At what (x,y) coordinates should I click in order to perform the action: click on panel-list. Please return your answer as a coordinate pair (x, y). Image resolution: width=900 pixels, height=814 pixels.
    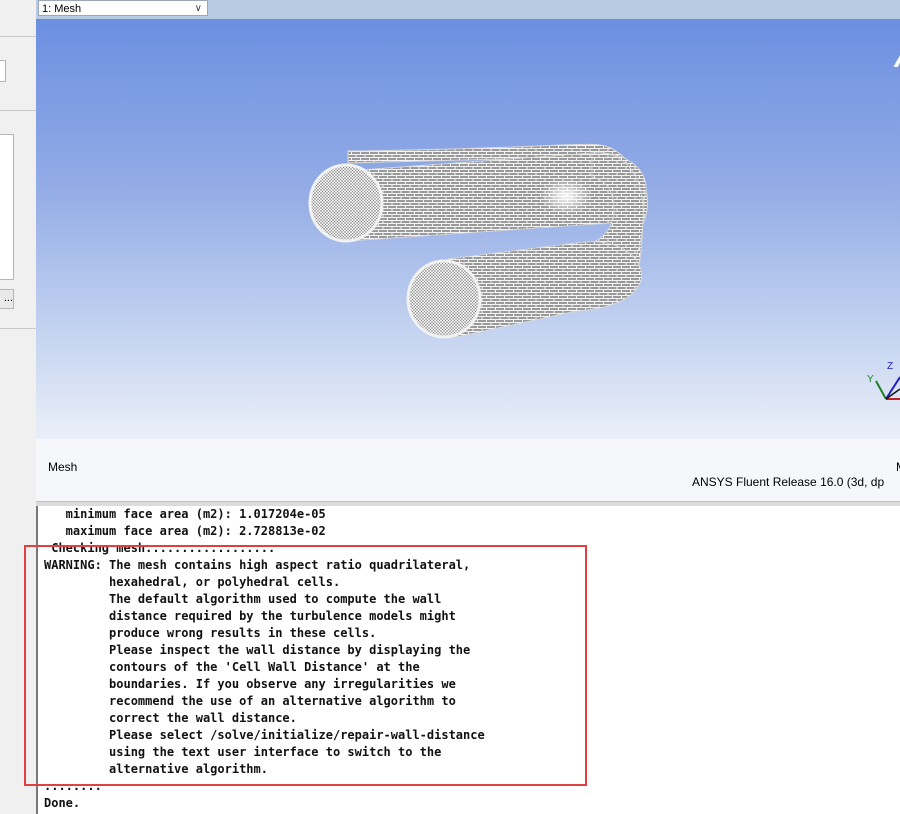
    Looking at the image, I should click on (7, 207).